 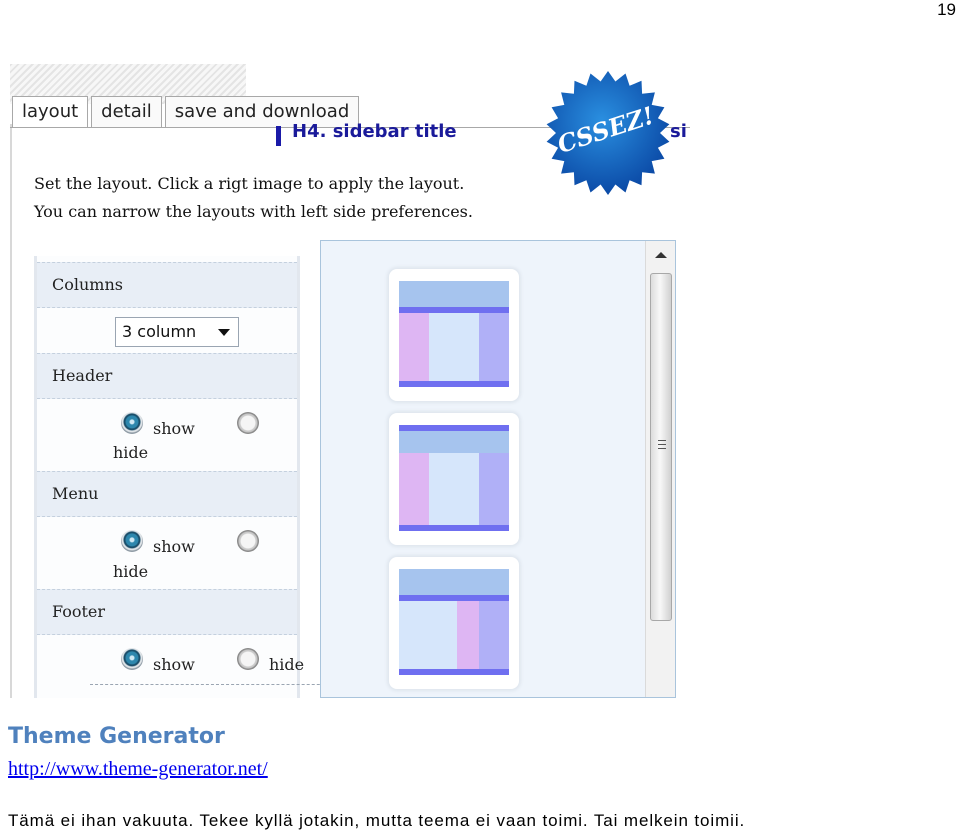 What do you see at coordinates (287, 664) in the screenshot?
I see `footer-hide-label: hide` at bounding box center [287, 664].